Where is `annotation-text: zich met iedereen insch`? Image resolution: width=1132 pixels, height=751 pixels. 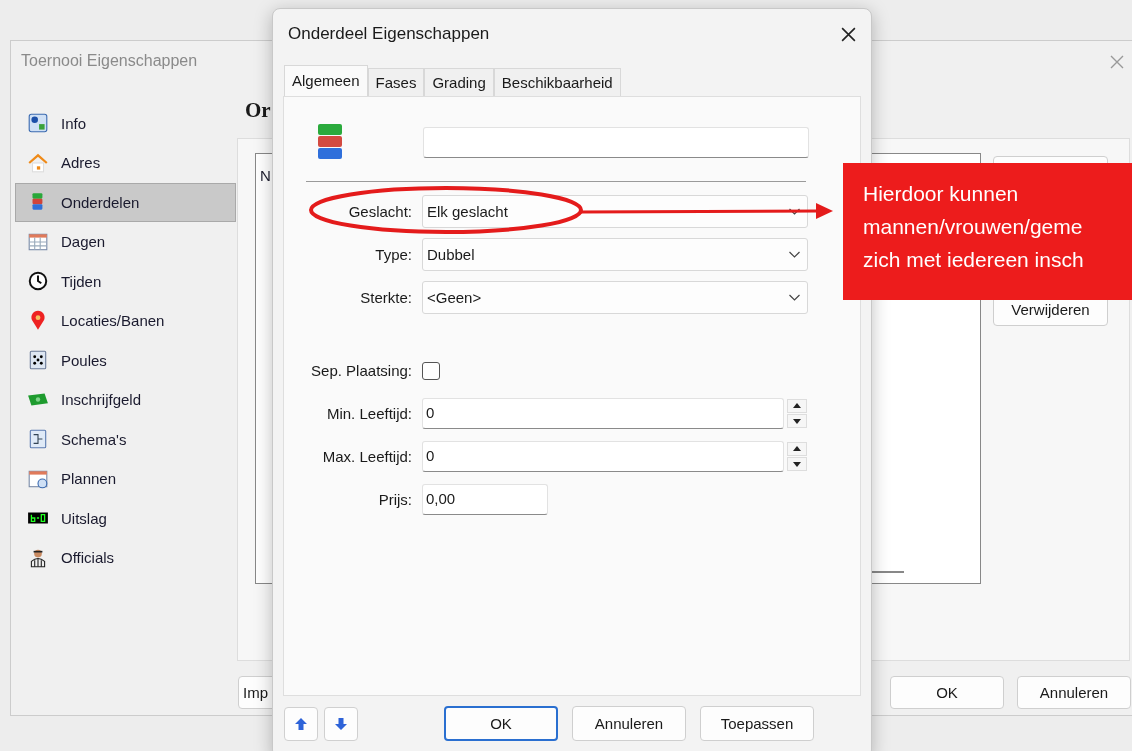 annotation-text: zich met iedereen insch is located at coordinates (973, 260).